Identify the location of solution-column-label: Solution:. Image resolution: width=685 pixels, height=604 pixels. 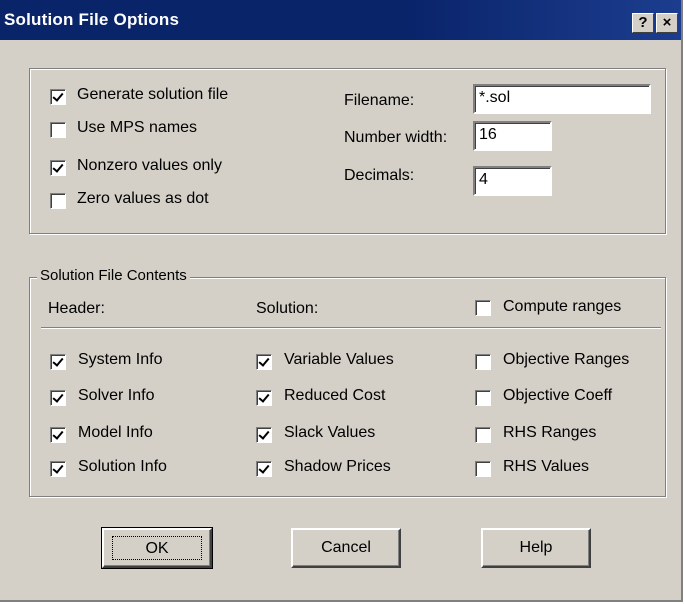
(287, 308).